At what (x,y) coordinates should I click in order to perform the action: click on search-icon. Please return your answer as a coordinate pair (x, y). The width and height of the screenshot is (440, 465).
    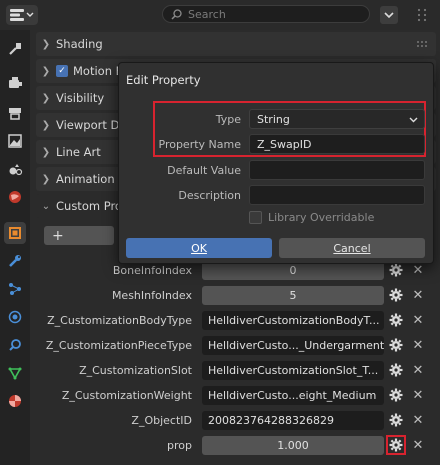
    Looking at the image, I should click on (176, 14).